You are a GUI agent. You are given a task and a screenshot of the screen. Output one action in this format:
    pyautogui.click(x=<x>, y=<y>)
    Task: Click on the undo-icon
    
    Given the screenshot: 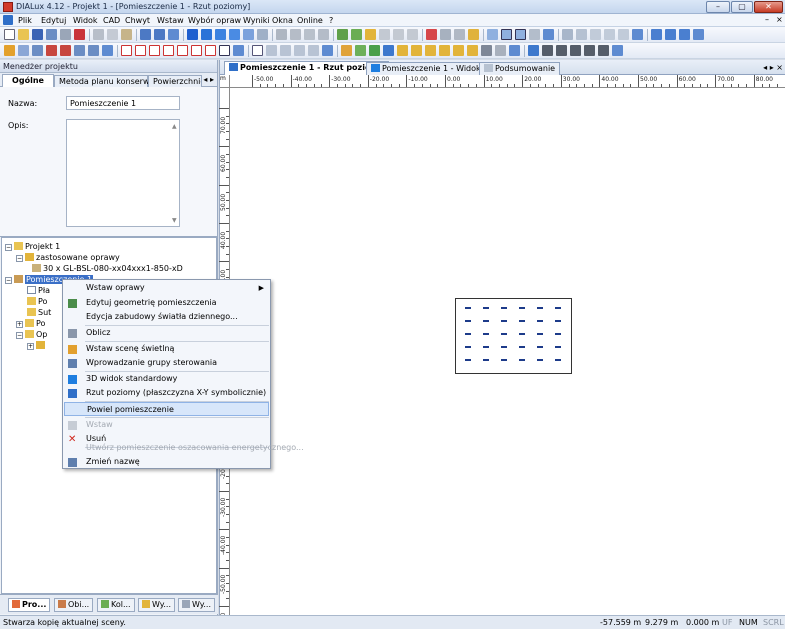 What is the action you would take?
    pyautogui.click(x=145, y=34)
    